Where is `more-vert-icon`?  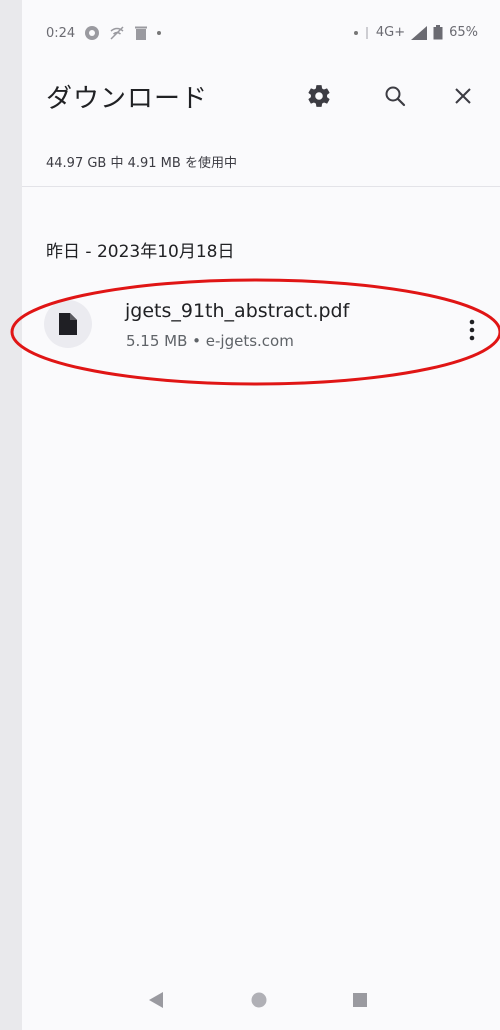 more-vert-icon is located at coordinates (472, 330).